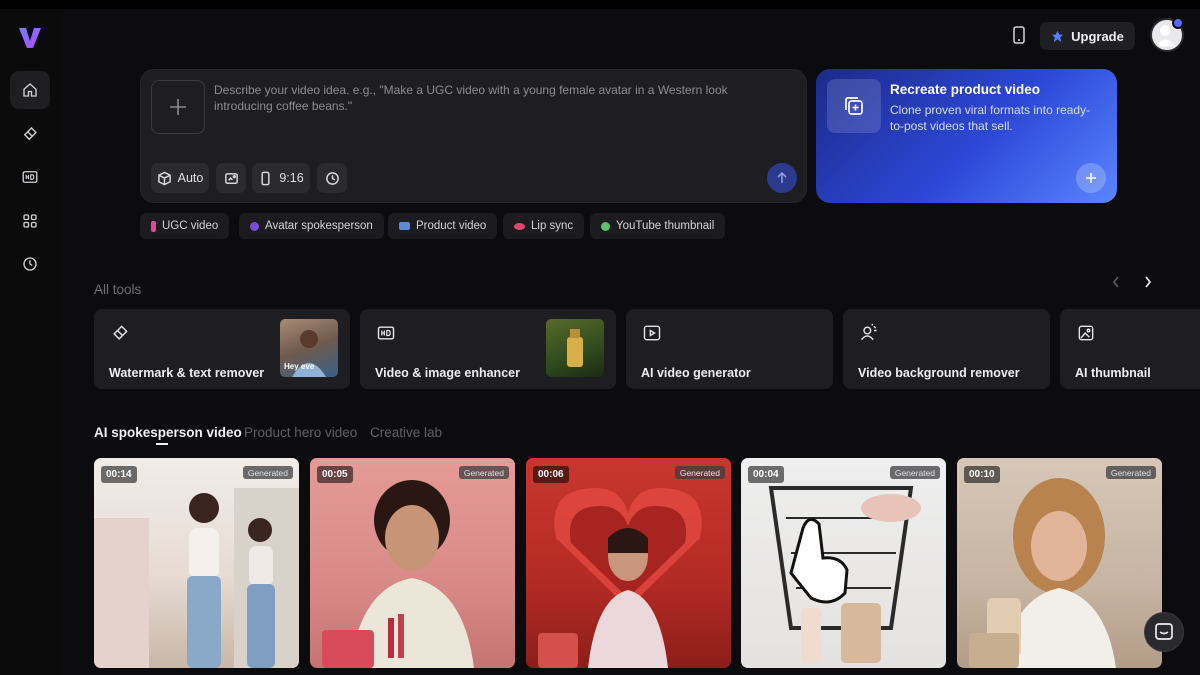 This screenshot has height=675, width=1200. Describe the element at coordinates (766, 474) in the screenshot. I see `video-duration: 00:04` at that location.